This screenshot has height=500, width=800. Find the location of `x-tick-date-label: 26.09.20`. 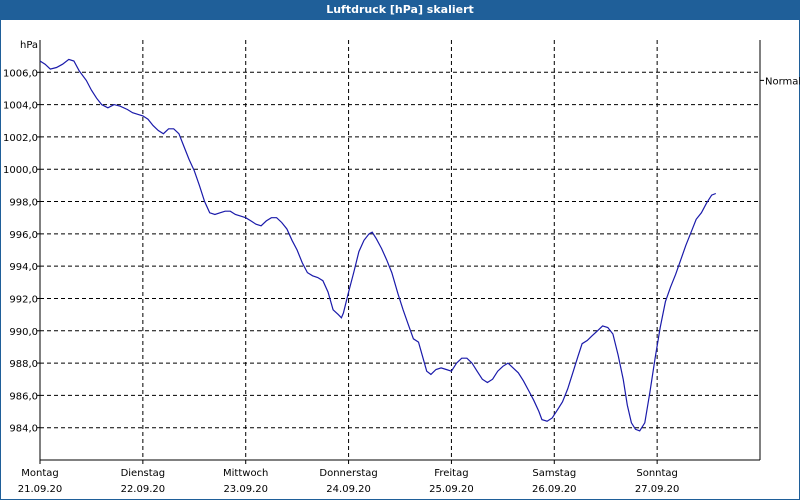

x-tick-date-label: 26.09.20 is located at coordinates (554, 489).